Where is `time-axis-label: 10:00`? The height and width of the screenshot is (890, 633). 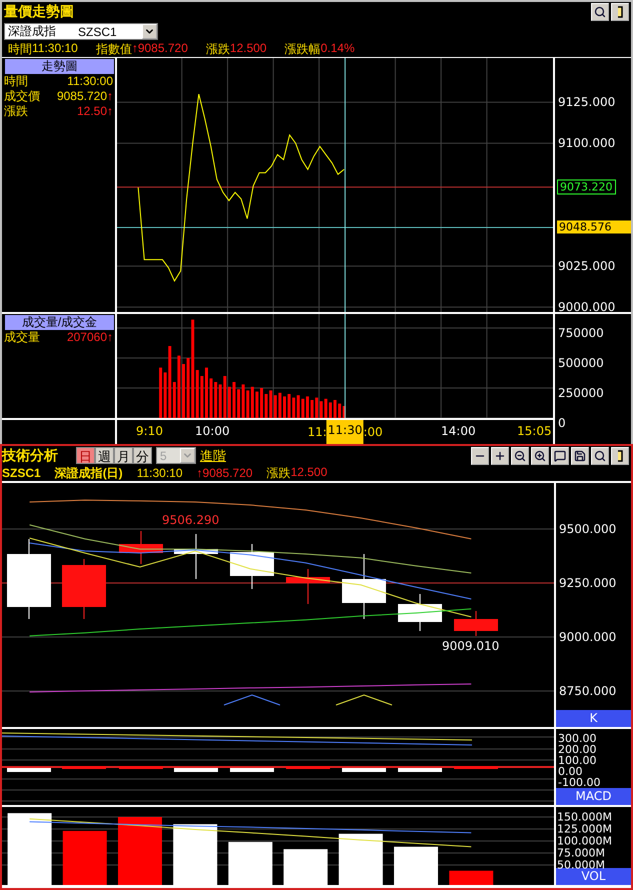
time-axis-label: 10:00 is located at coordinates (212, 431).